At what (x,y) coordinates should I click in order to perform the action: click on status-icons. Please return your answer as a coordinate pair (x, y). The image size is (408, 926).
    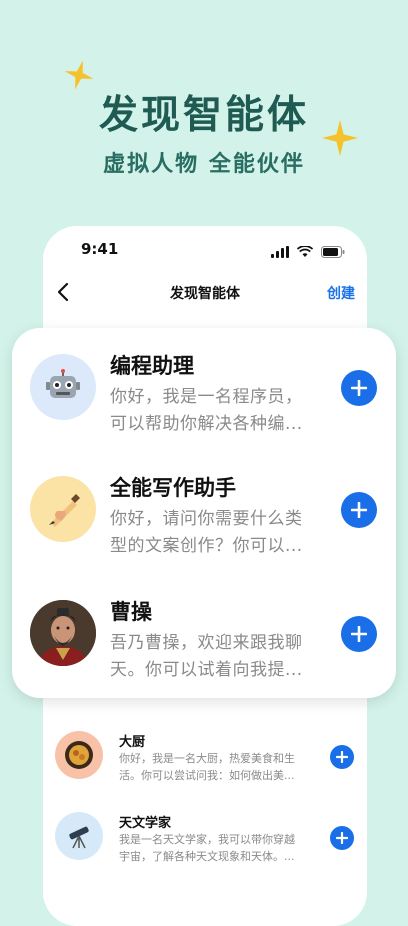
    Looking at the image, I should click on (307, 252).